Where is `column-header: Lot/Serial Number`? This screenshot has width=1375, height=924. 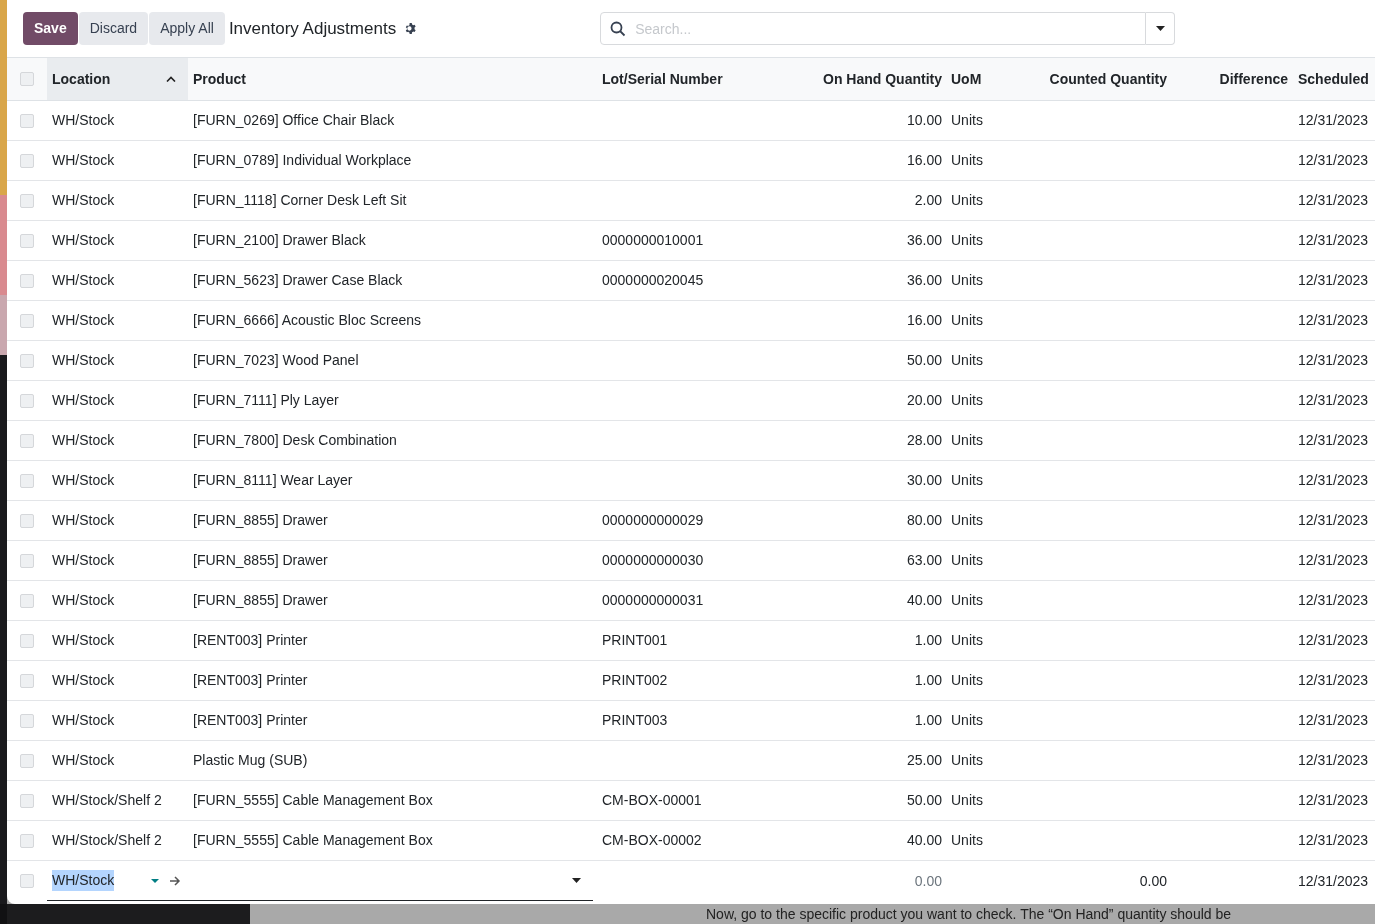
column-header: Lot/Serial Number is located at coordinates (691, 79).